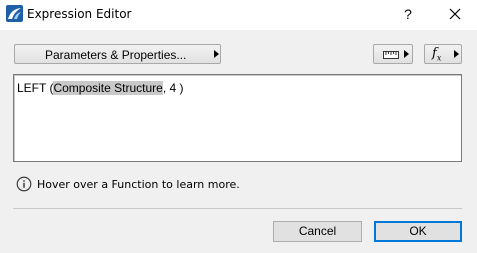 The width and height of the screenshot is (477, 253). I want to click on cancel-button: Cancel, so click(317, 231).